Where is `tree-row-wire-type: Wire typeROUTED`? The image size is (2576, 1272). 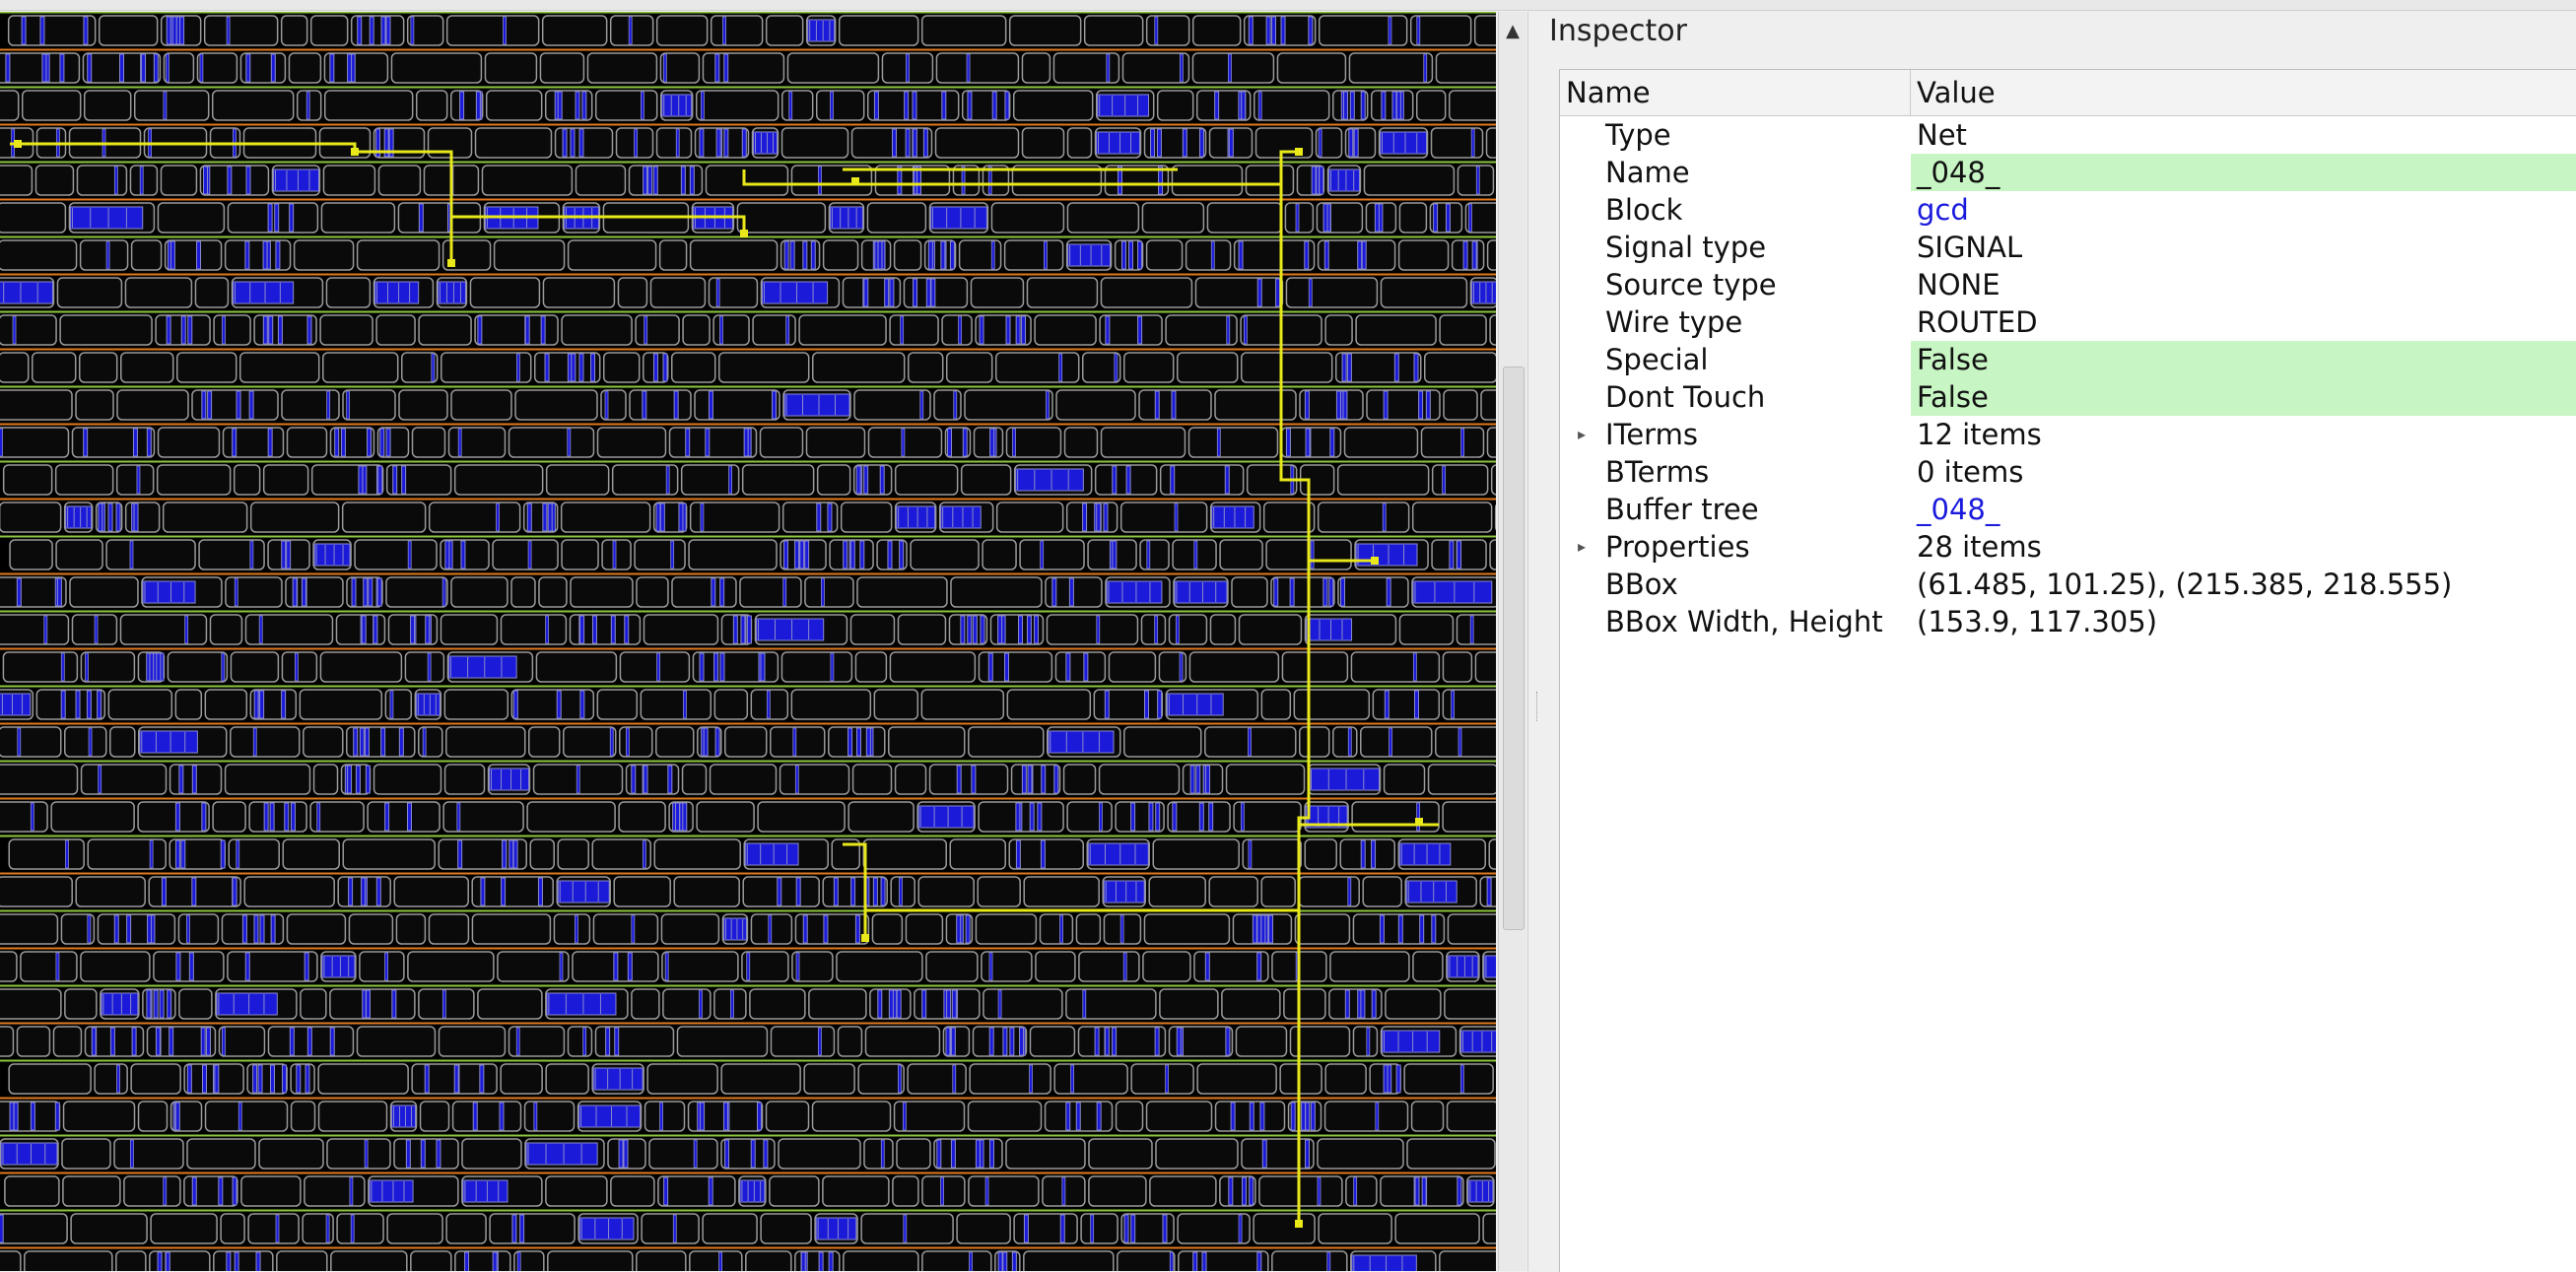
tree-row-wire-type: Wire typeROUTED is located at coordinates (2068, 322).